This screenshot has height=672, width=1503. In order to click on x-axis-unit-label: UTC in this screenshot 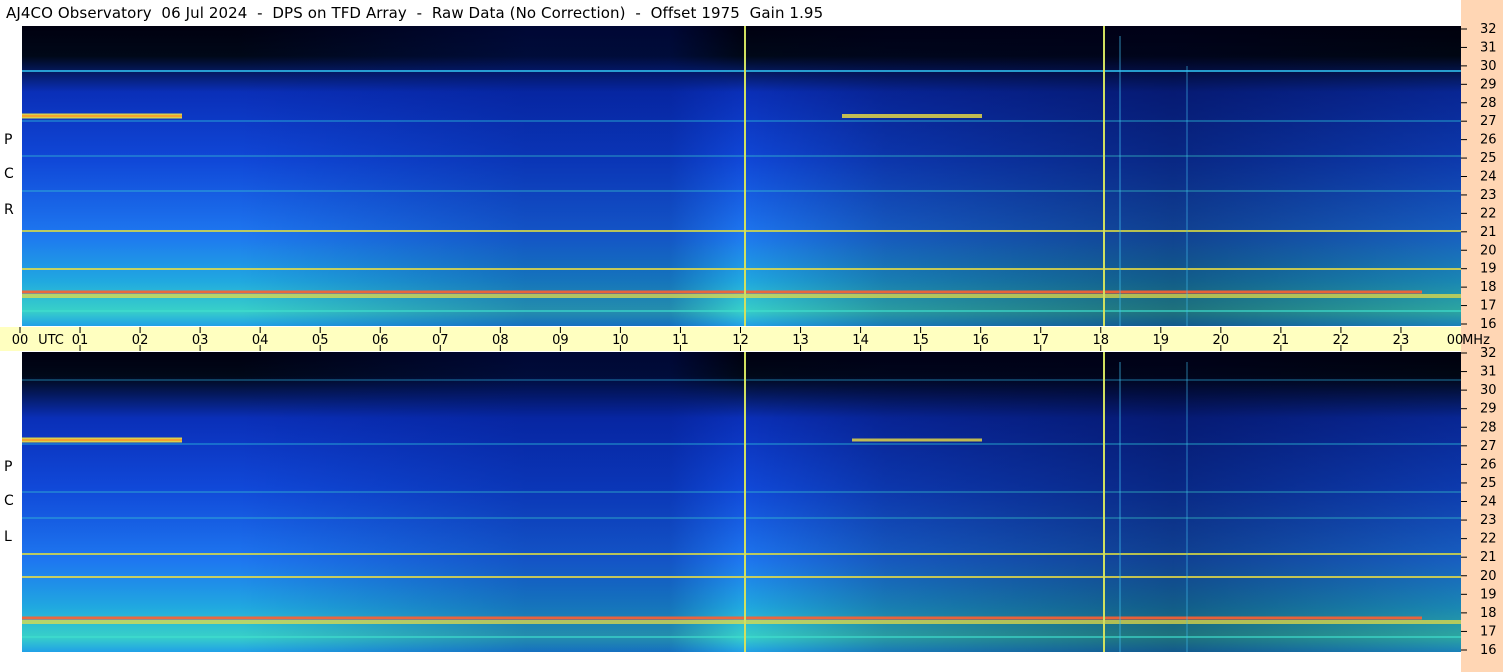, I will do `click(51, 340)`.